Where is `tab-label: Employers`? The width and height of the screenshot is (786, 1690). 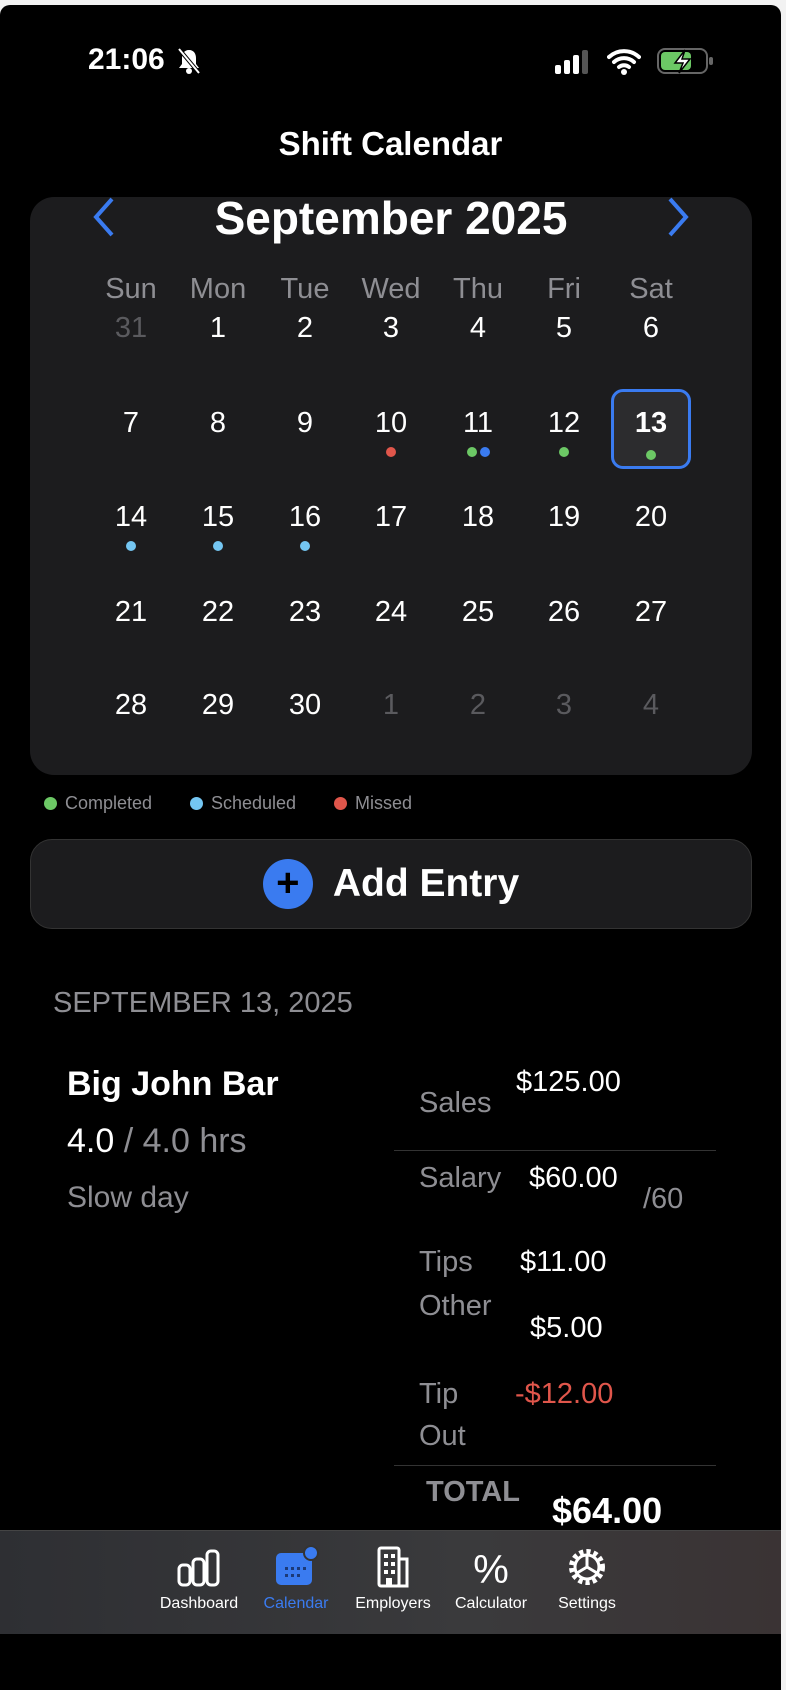 tab-label: Employers is located at coordinates (393, 1603).